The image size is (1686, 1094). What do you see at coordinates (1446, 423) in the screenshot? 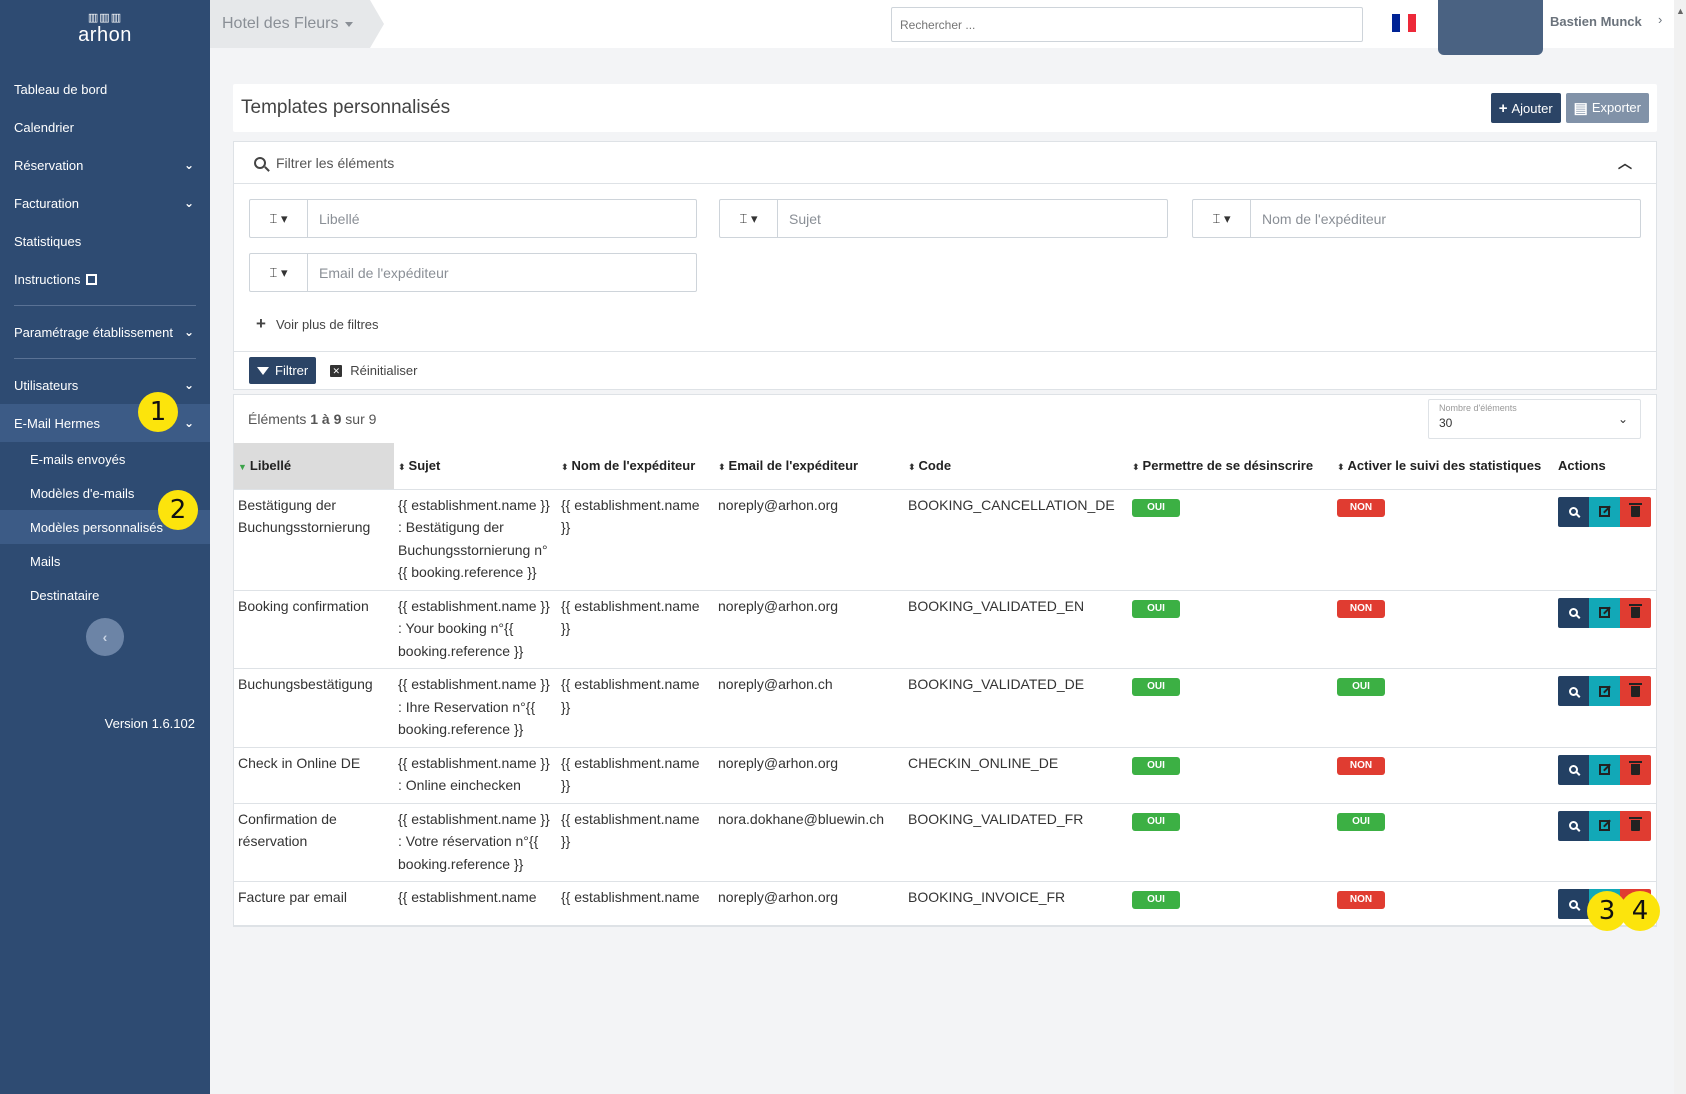
I see `page-size-value: 30` at bounding box center [1446, 423].